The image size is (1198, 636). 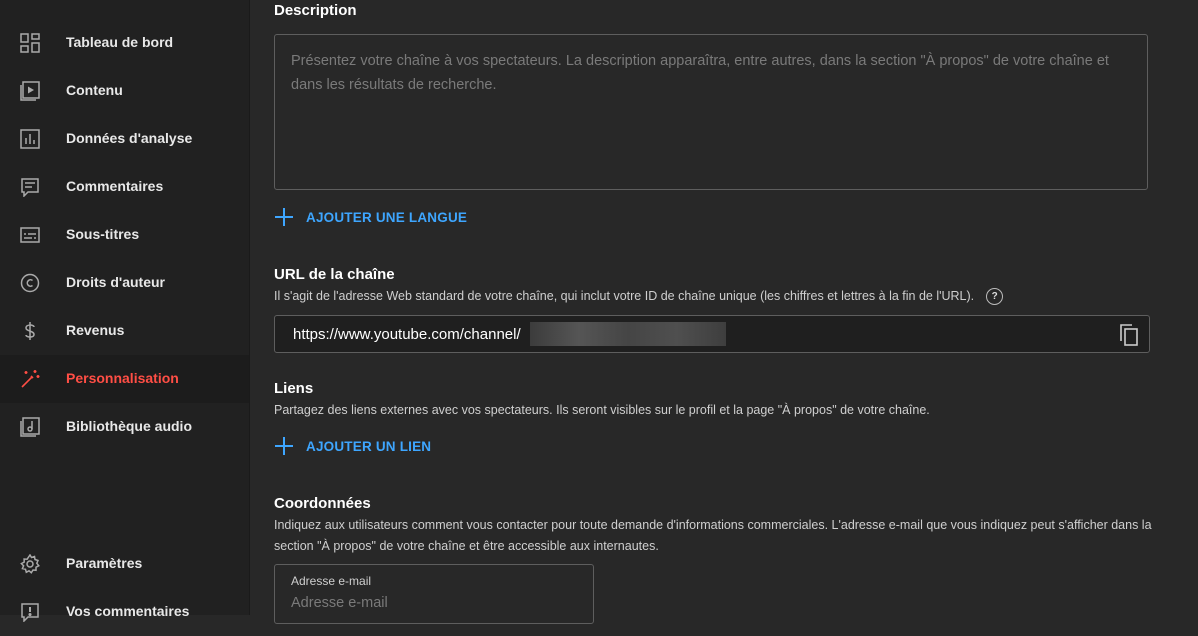 I want to click on sidebar-item-earn: Revenus, so click(x=124, y=331).